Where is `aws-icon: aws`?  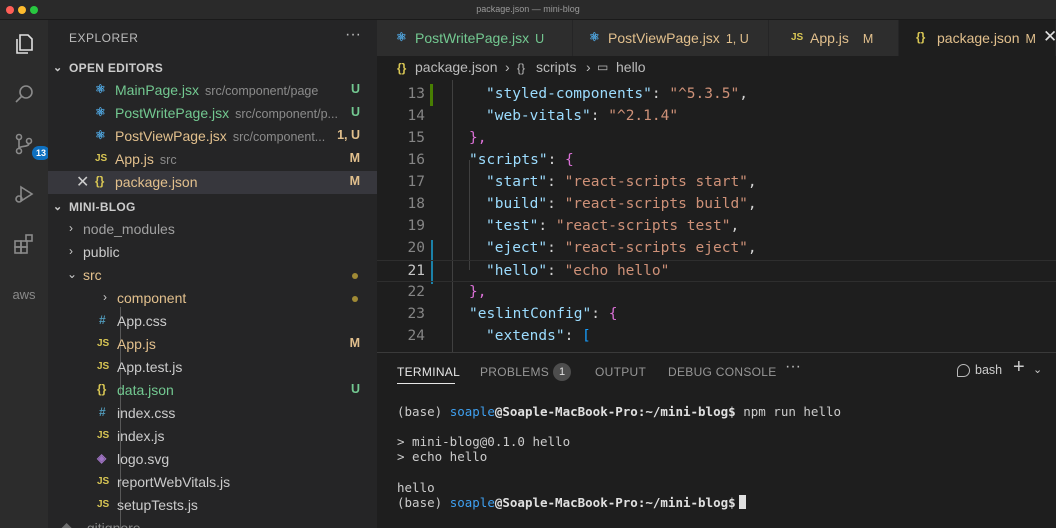 aws-icon: aws is located at coordinates (24, 294).